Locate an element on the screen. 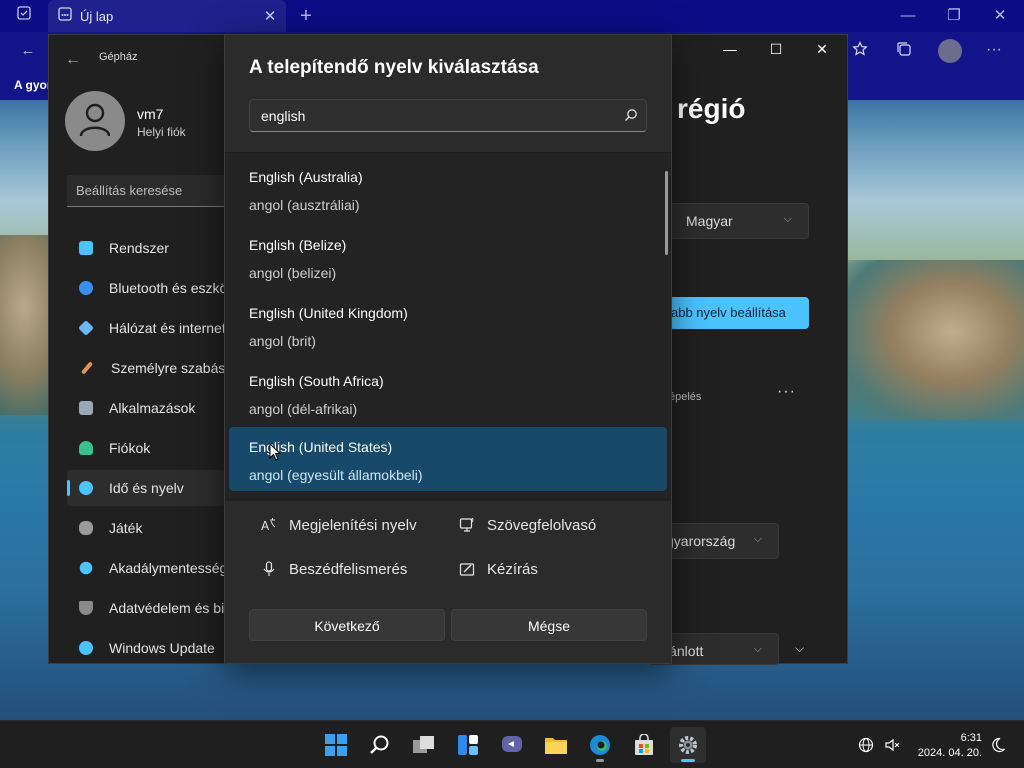  start-button is located at coordinates (336, 745).